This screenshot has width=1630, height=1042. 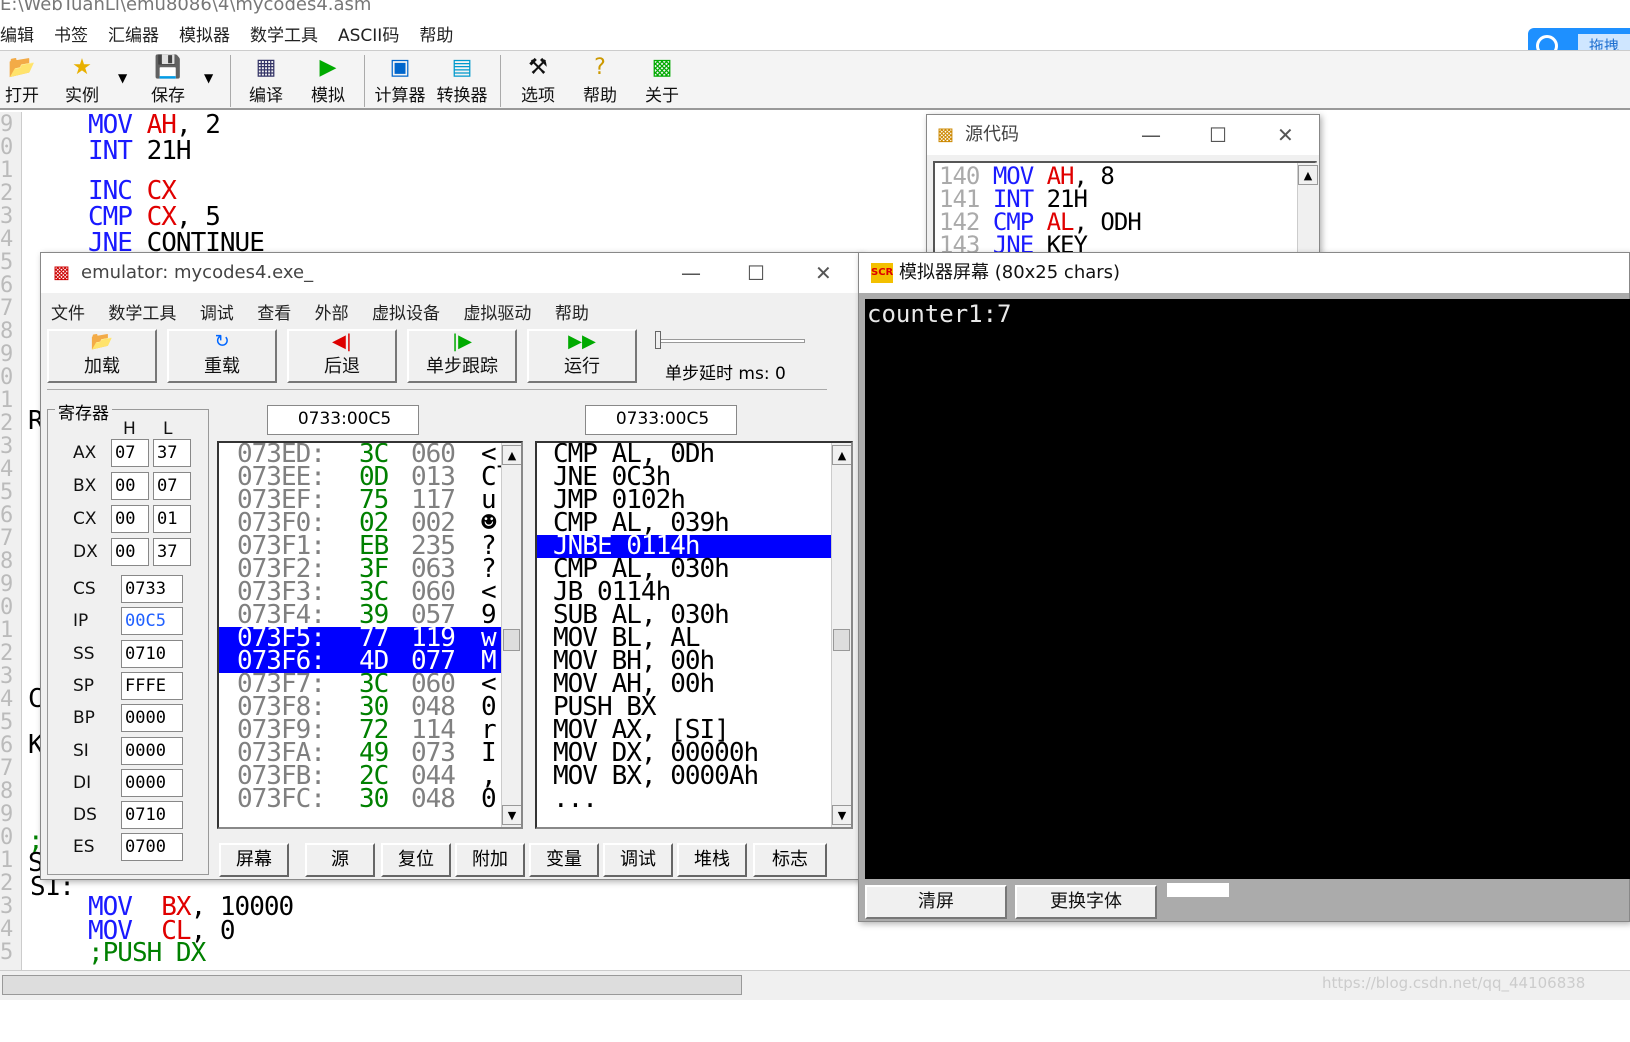 What do you see at coordinates (400, 81) in the screenshot?
I see `calculator-button: ▣ 计算器` at bounding box center [400, 81].